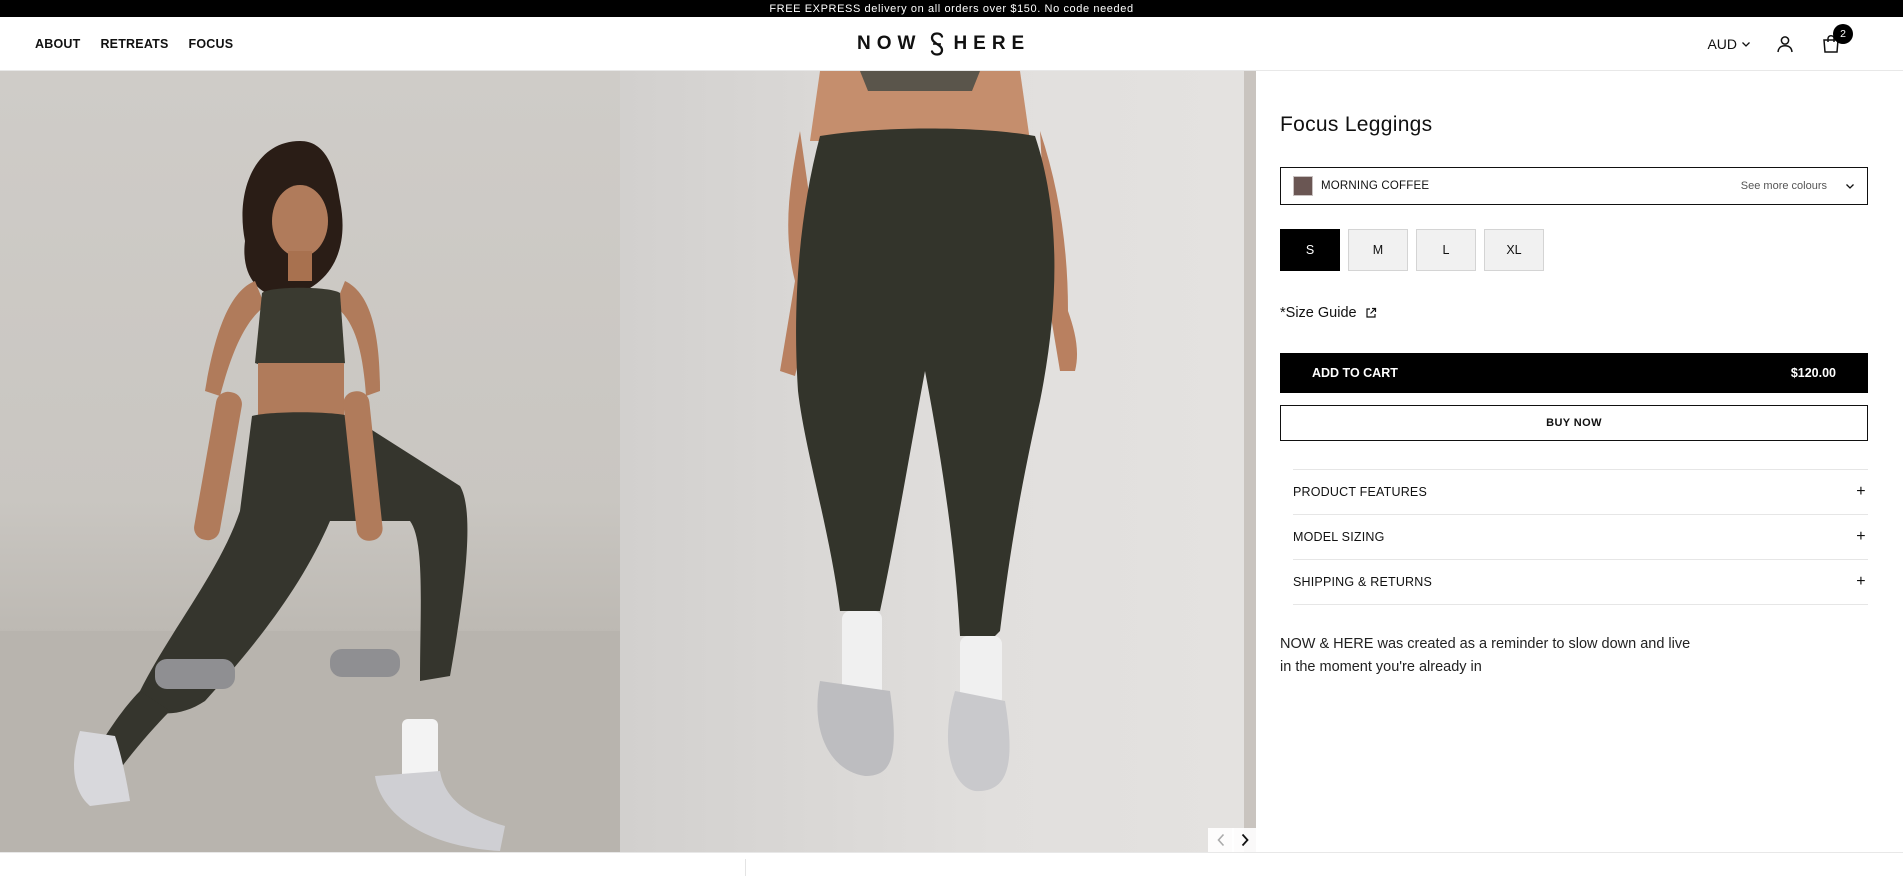  What do you see at coordinates (1813, 373) in the screenshot?
I see `product-price: $120.00` at bounding box center [1813, 373].